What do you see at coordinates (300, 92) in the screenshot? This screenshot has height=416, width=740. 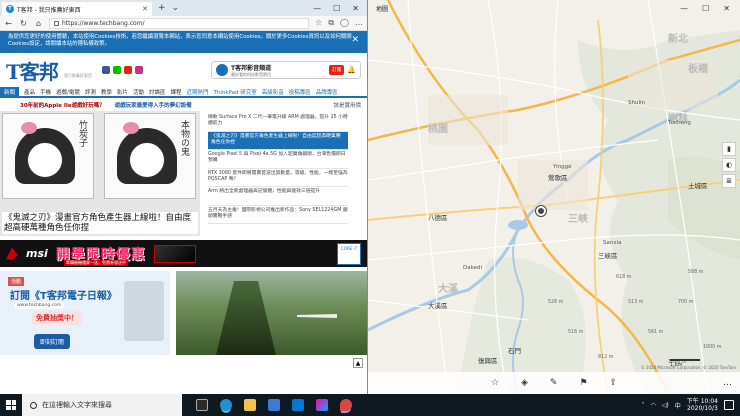 I see `nav-item: 投稿專區` at bounding box center [300, 92].